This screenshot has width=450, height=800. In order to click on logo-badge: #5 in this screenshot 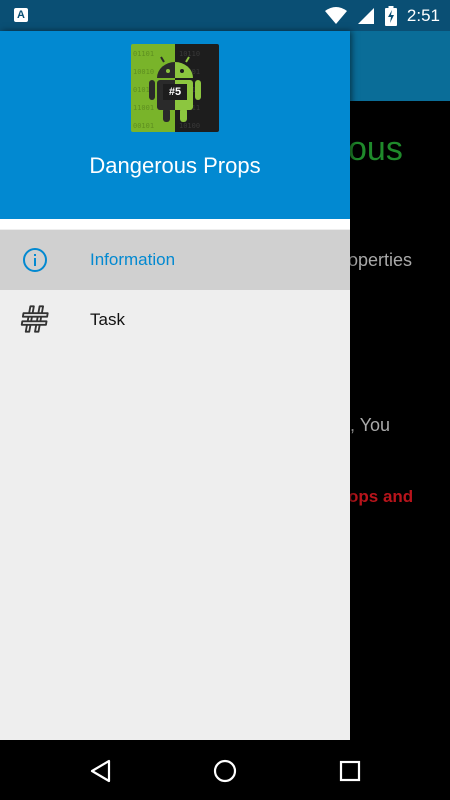, I will do `click(175, 92)`.